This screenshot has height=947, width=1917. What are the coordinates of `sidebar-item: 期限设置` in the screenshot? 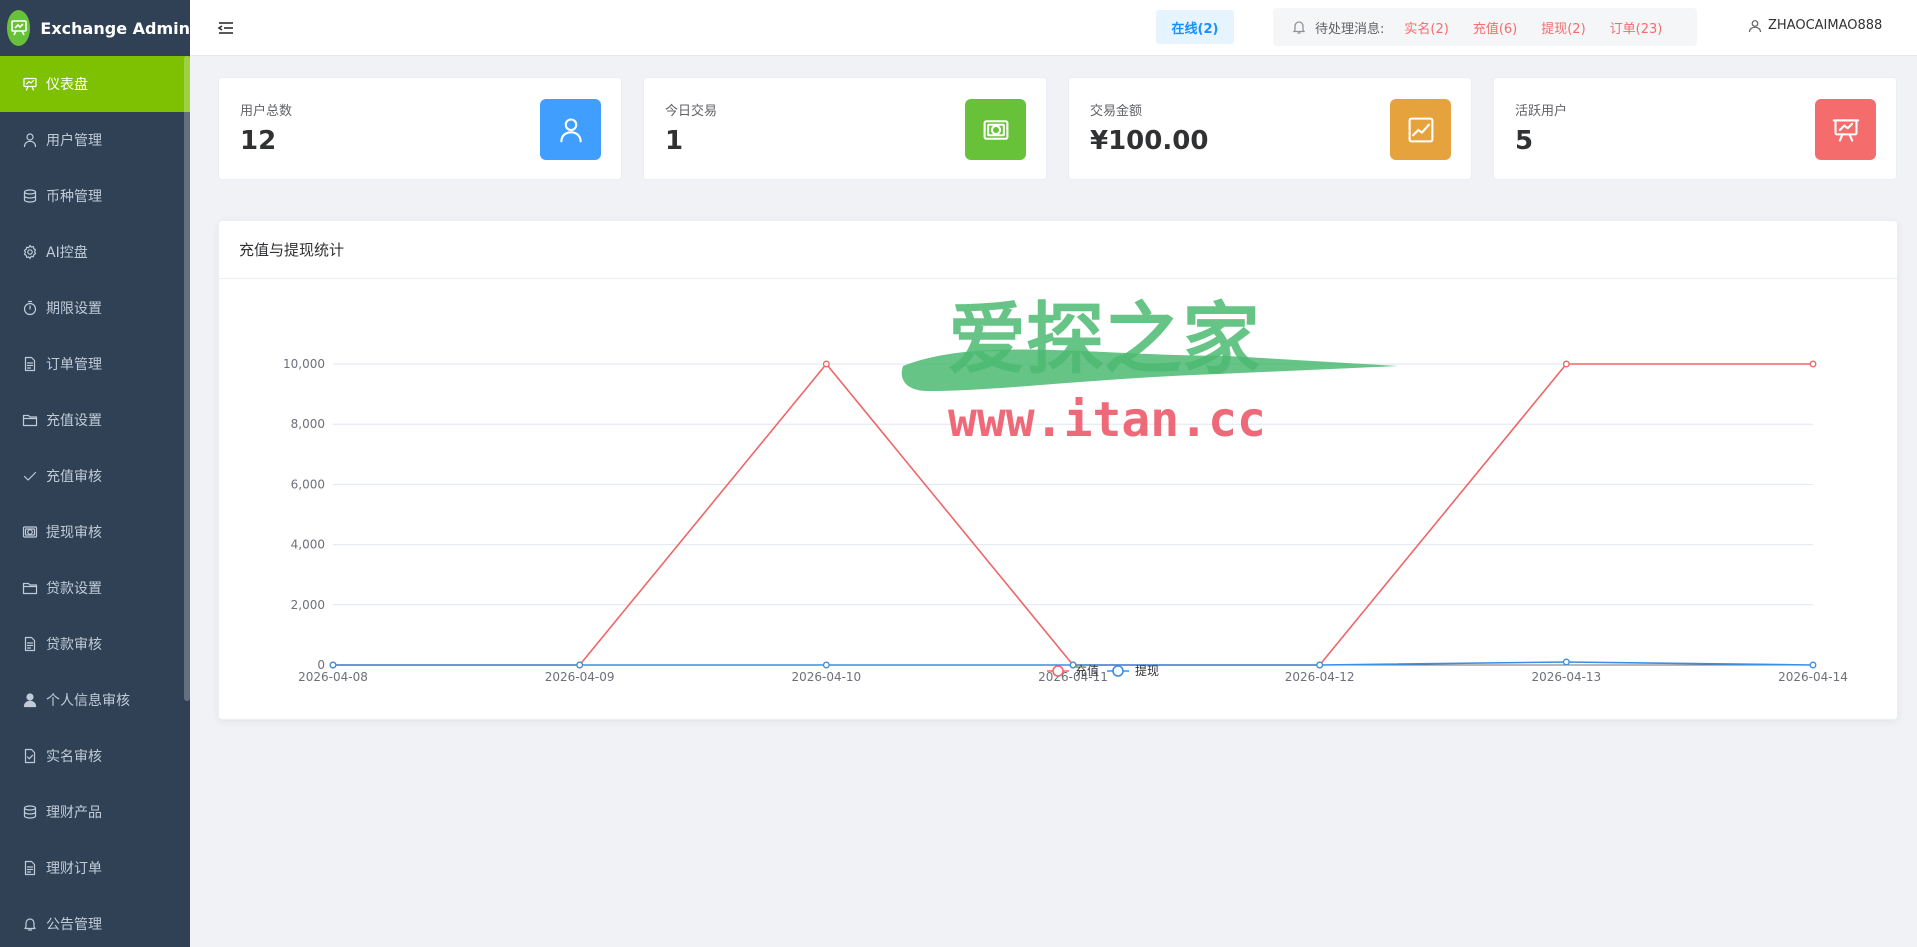 It's located at (95, 308).